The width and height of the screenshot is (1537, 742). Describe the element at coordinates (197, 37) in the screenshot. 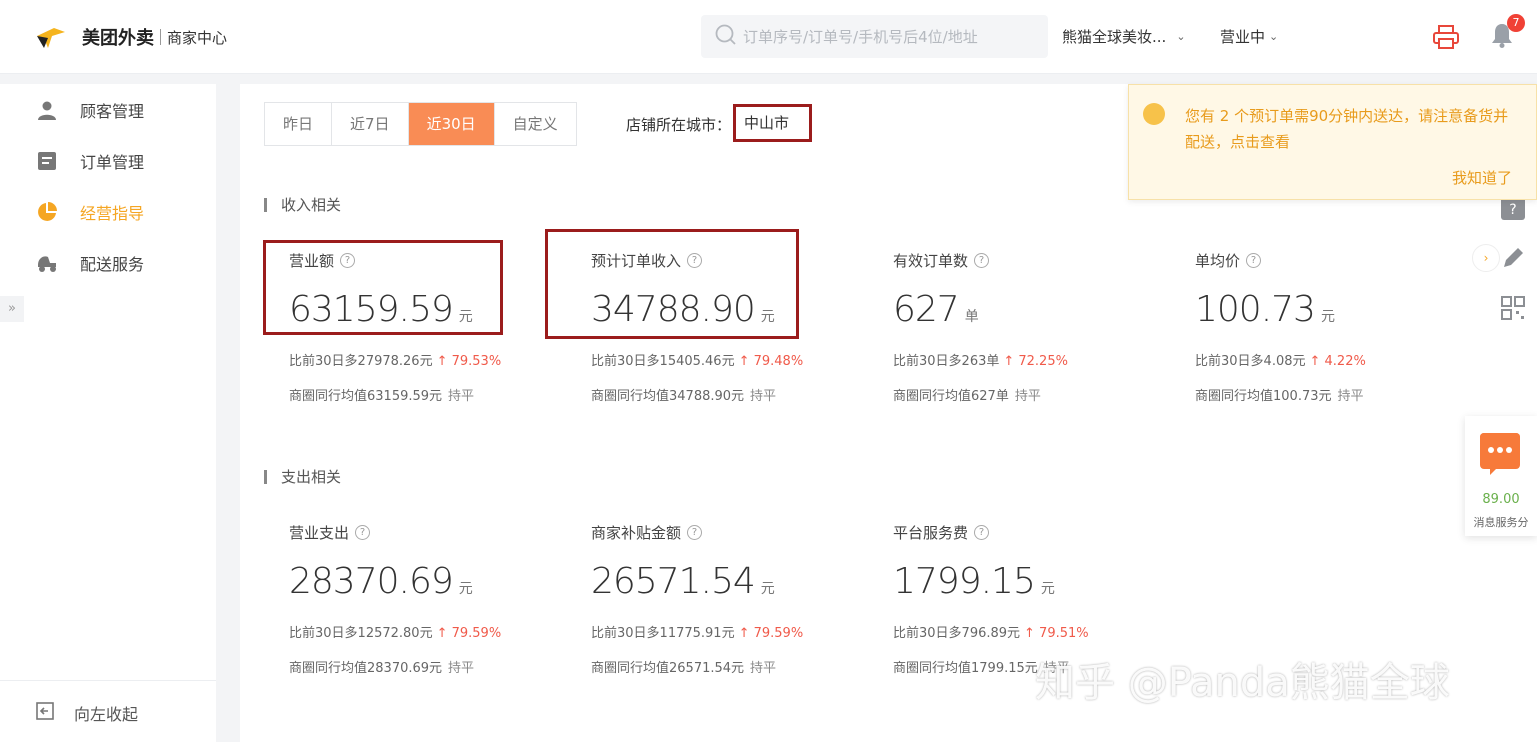

I see `brand-subtitle: 商家中心` at that location.